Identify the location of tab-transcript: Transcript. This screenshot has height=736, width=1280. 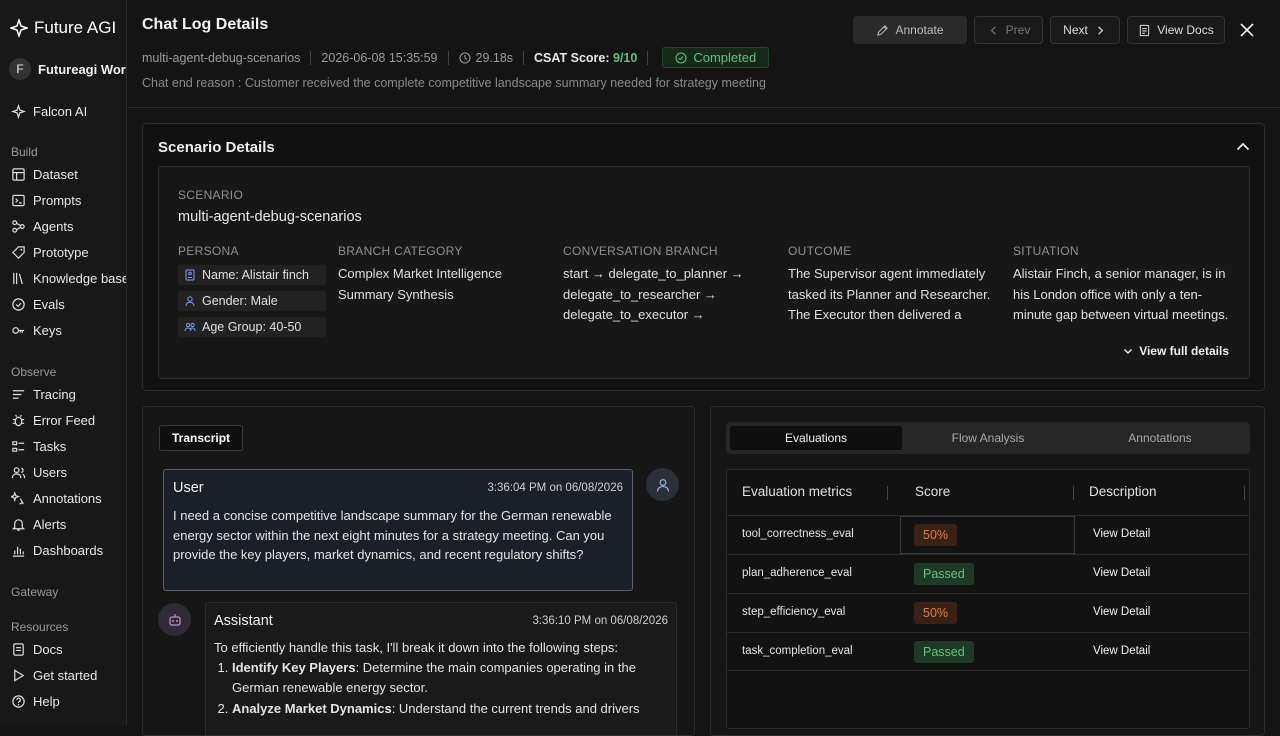
(201, 438).